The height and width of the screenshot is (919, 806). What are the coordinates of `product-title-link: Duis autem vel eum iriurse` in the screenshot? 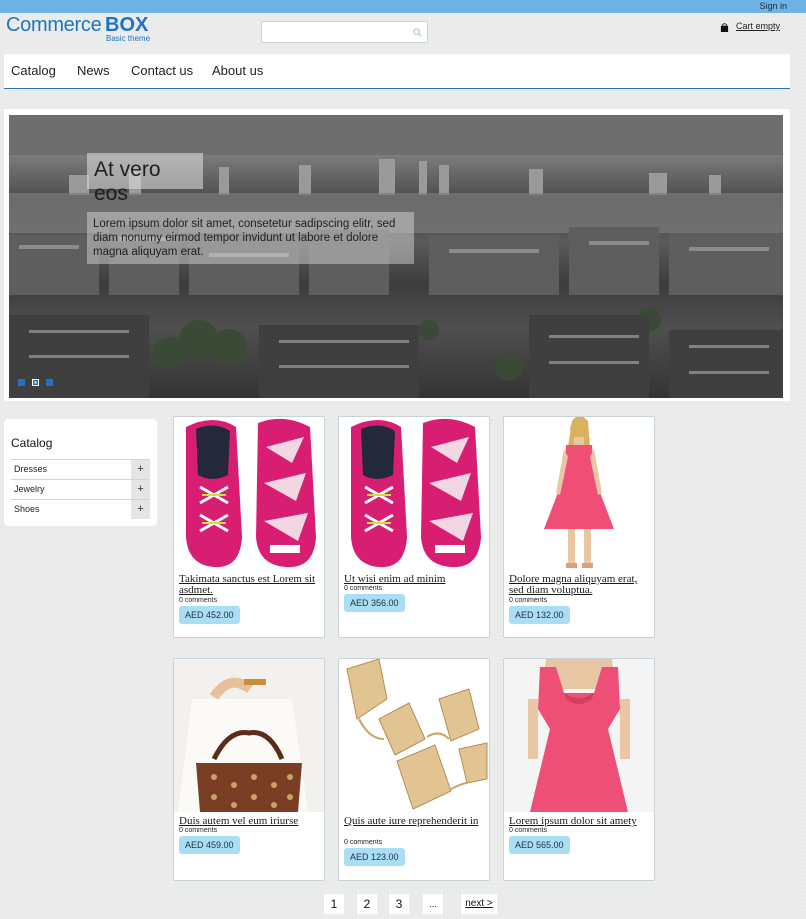 It's located at (249, 821).